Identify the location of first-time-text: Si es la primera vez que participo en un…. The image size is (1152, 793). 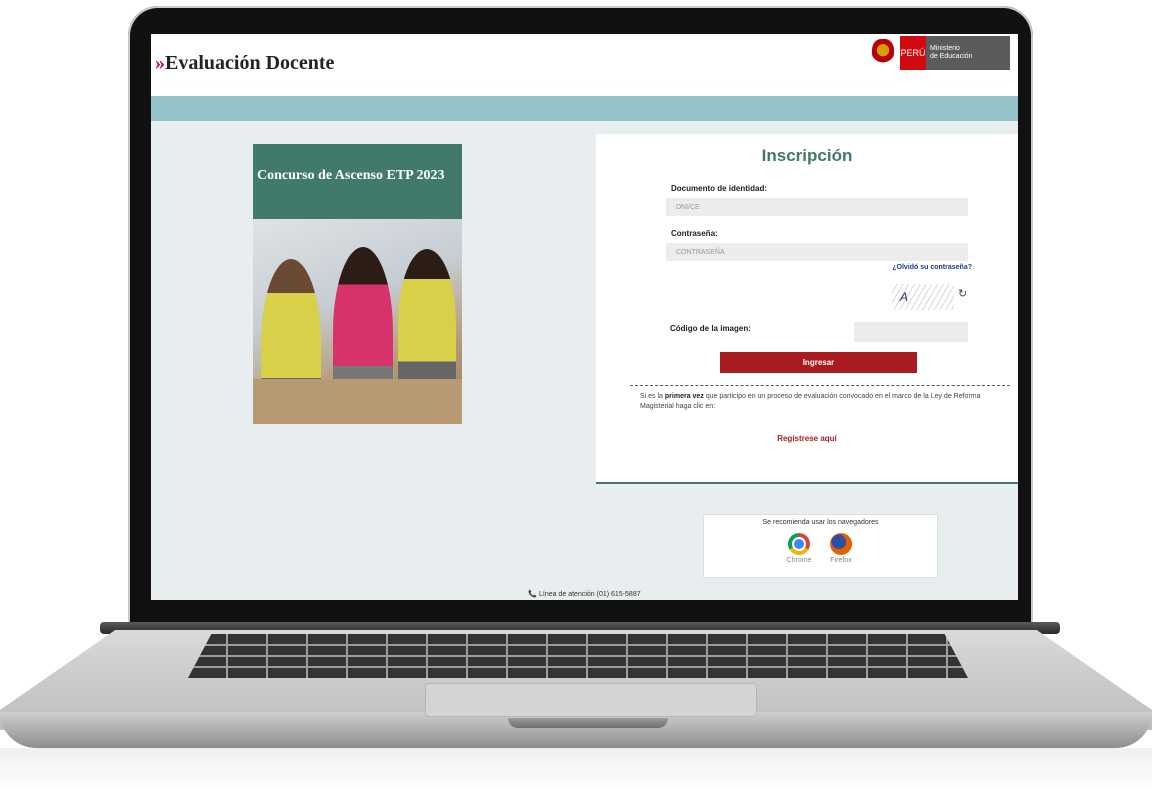
(826, 402).